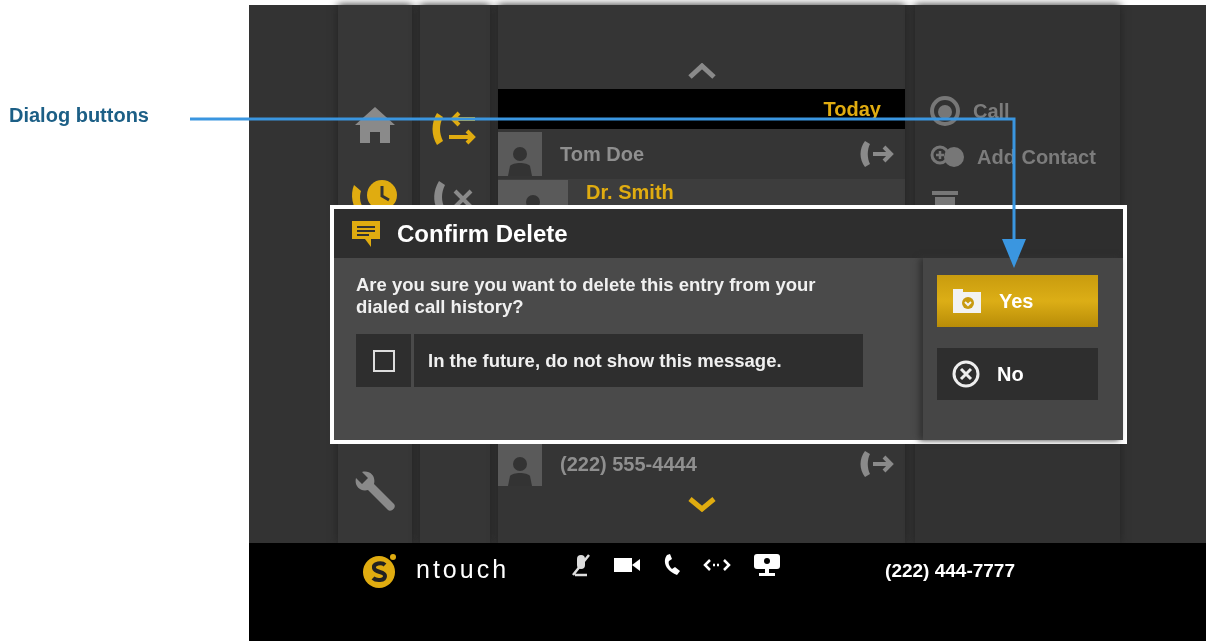  What do you see at coordinates (1024, 111) in the screenshot?
I see `menu-item: Call` at bounding box center [1024, 111].